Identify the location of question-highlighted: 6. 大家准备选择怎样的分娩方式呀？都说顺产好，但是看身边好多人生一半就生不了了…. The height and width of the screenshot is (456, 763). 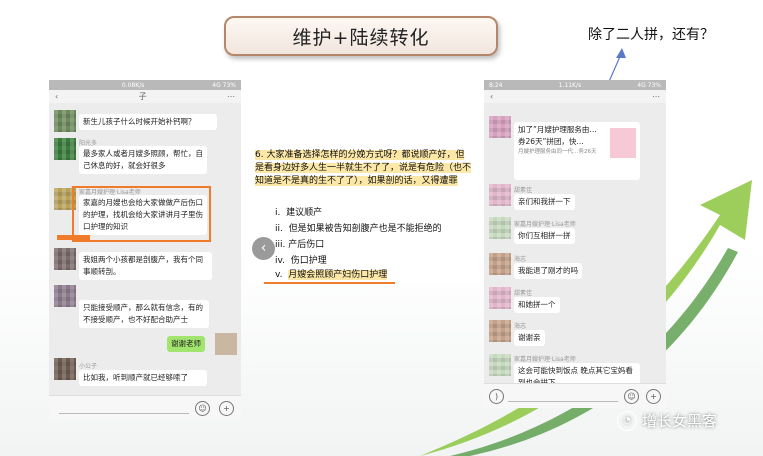
(363, 168).